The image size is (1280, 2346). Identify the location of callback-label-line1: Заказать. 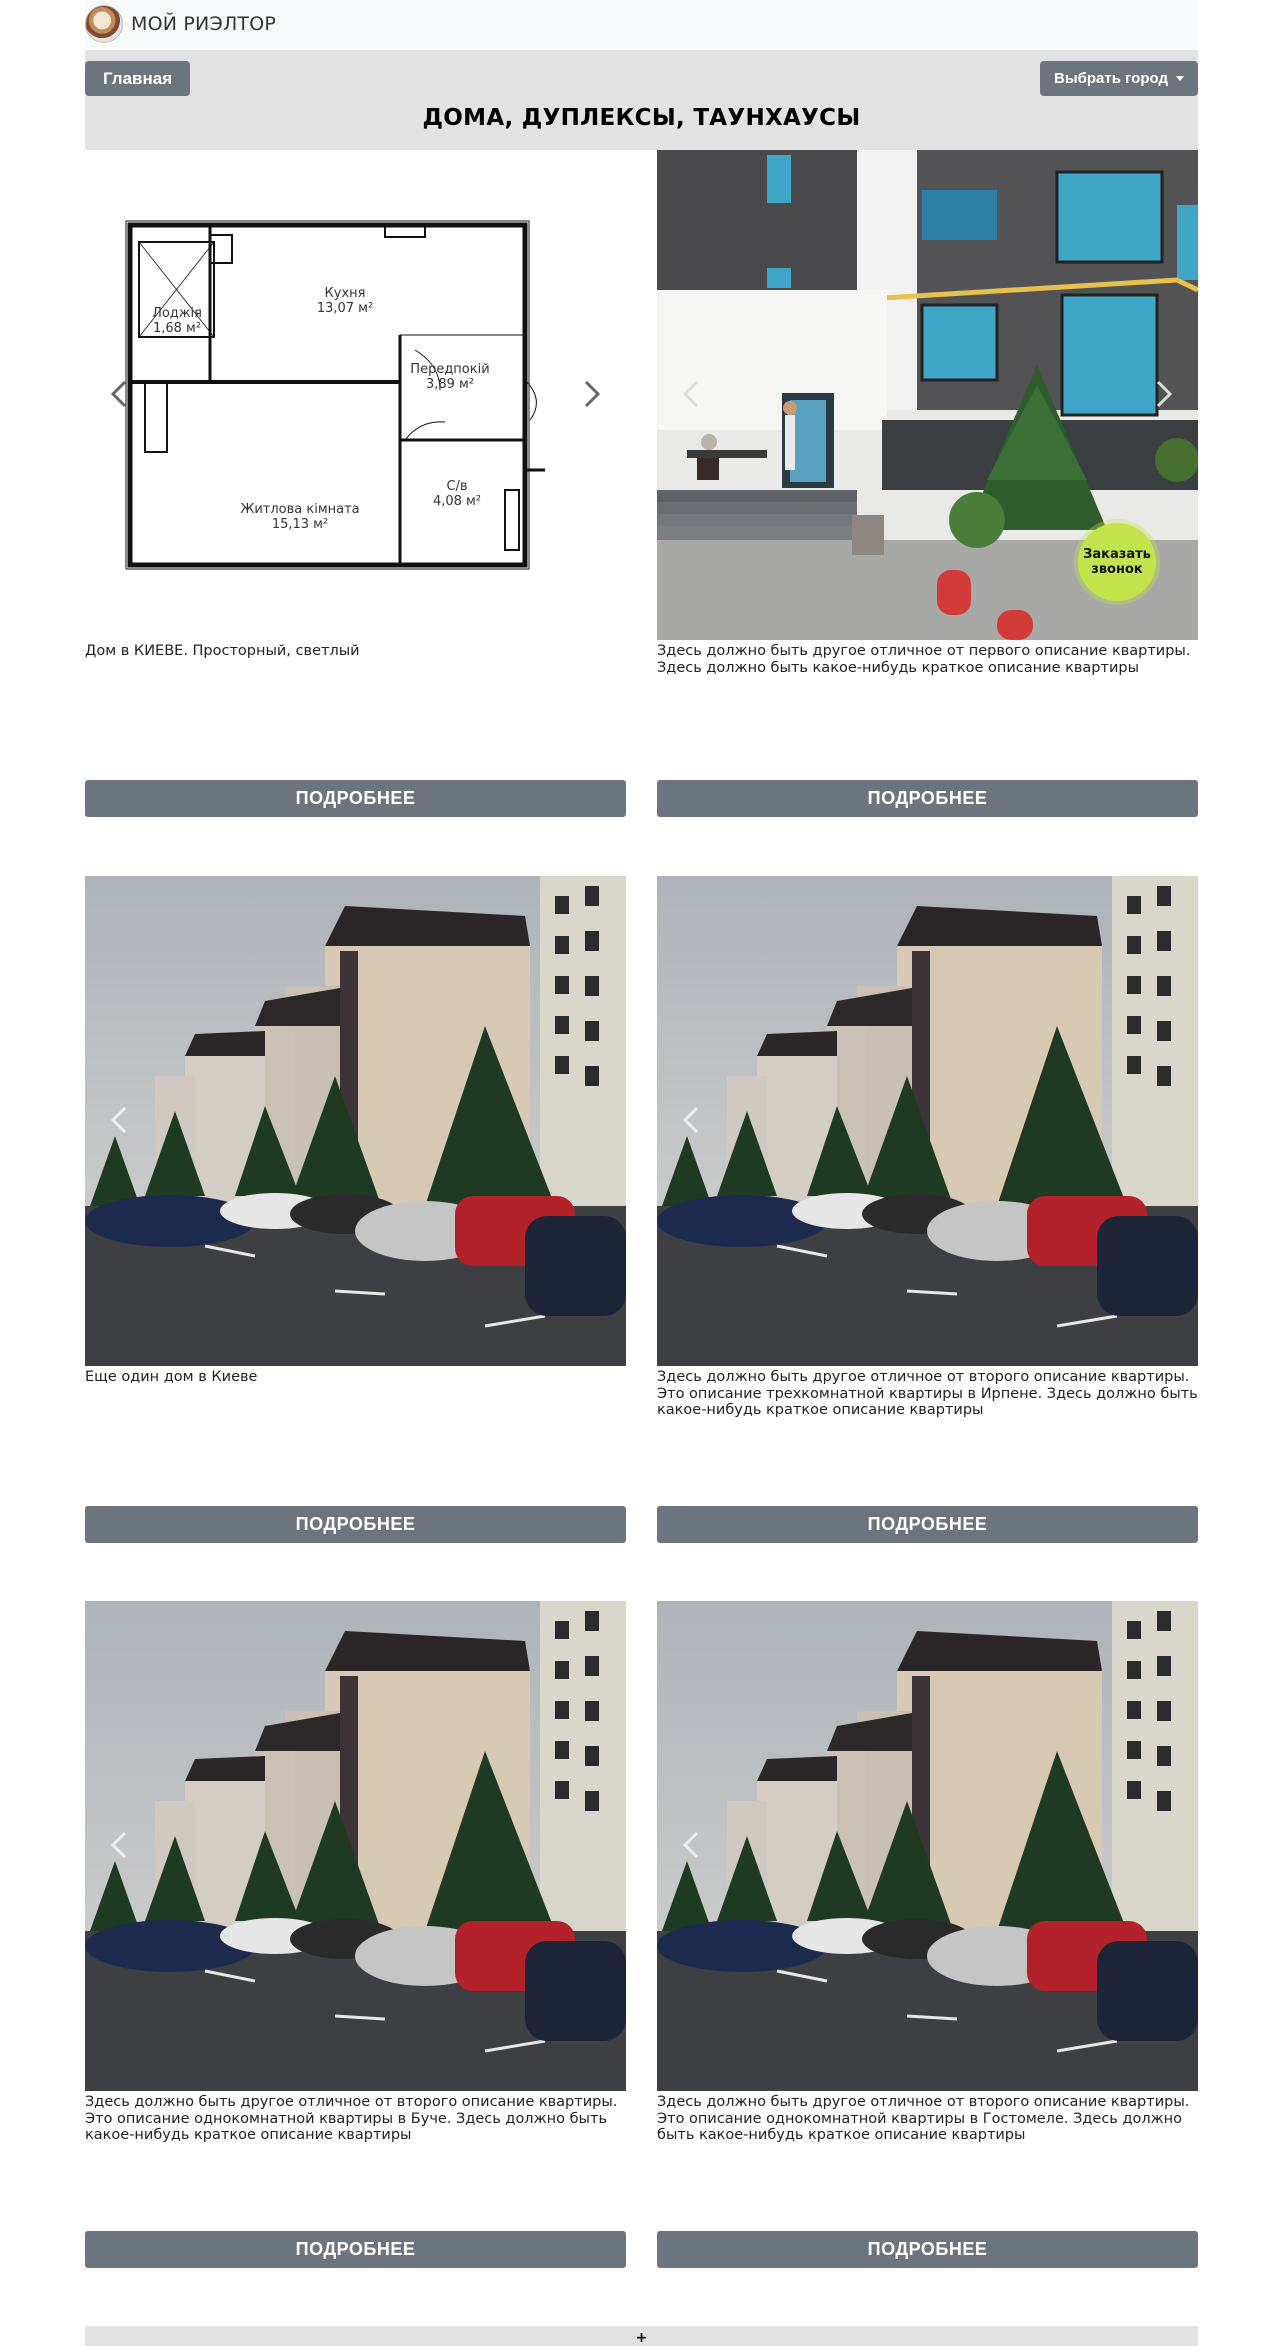
(1117, 554).